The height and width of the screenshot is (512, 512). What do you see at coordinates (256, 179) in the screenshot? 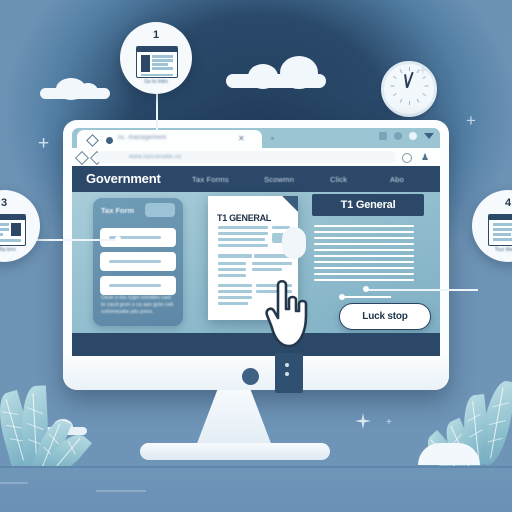
I see `site-navbar: Government Tax Forms Scowmn Click Abo` at bounding box center [256, 179].